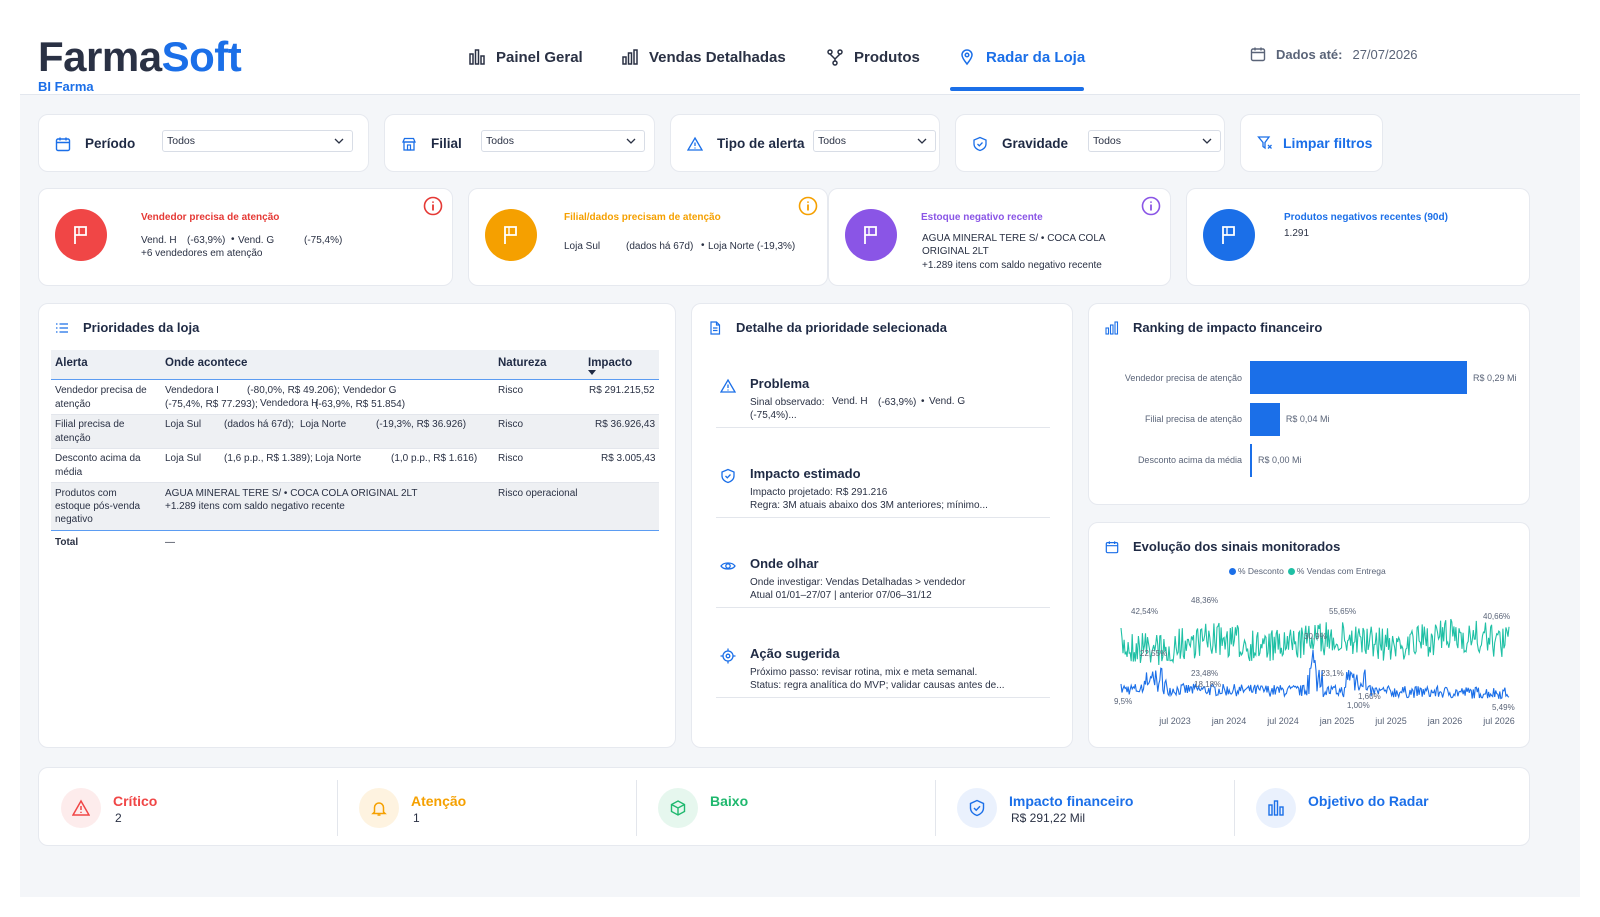  I want to click on shield-icon, so click(980, 144).